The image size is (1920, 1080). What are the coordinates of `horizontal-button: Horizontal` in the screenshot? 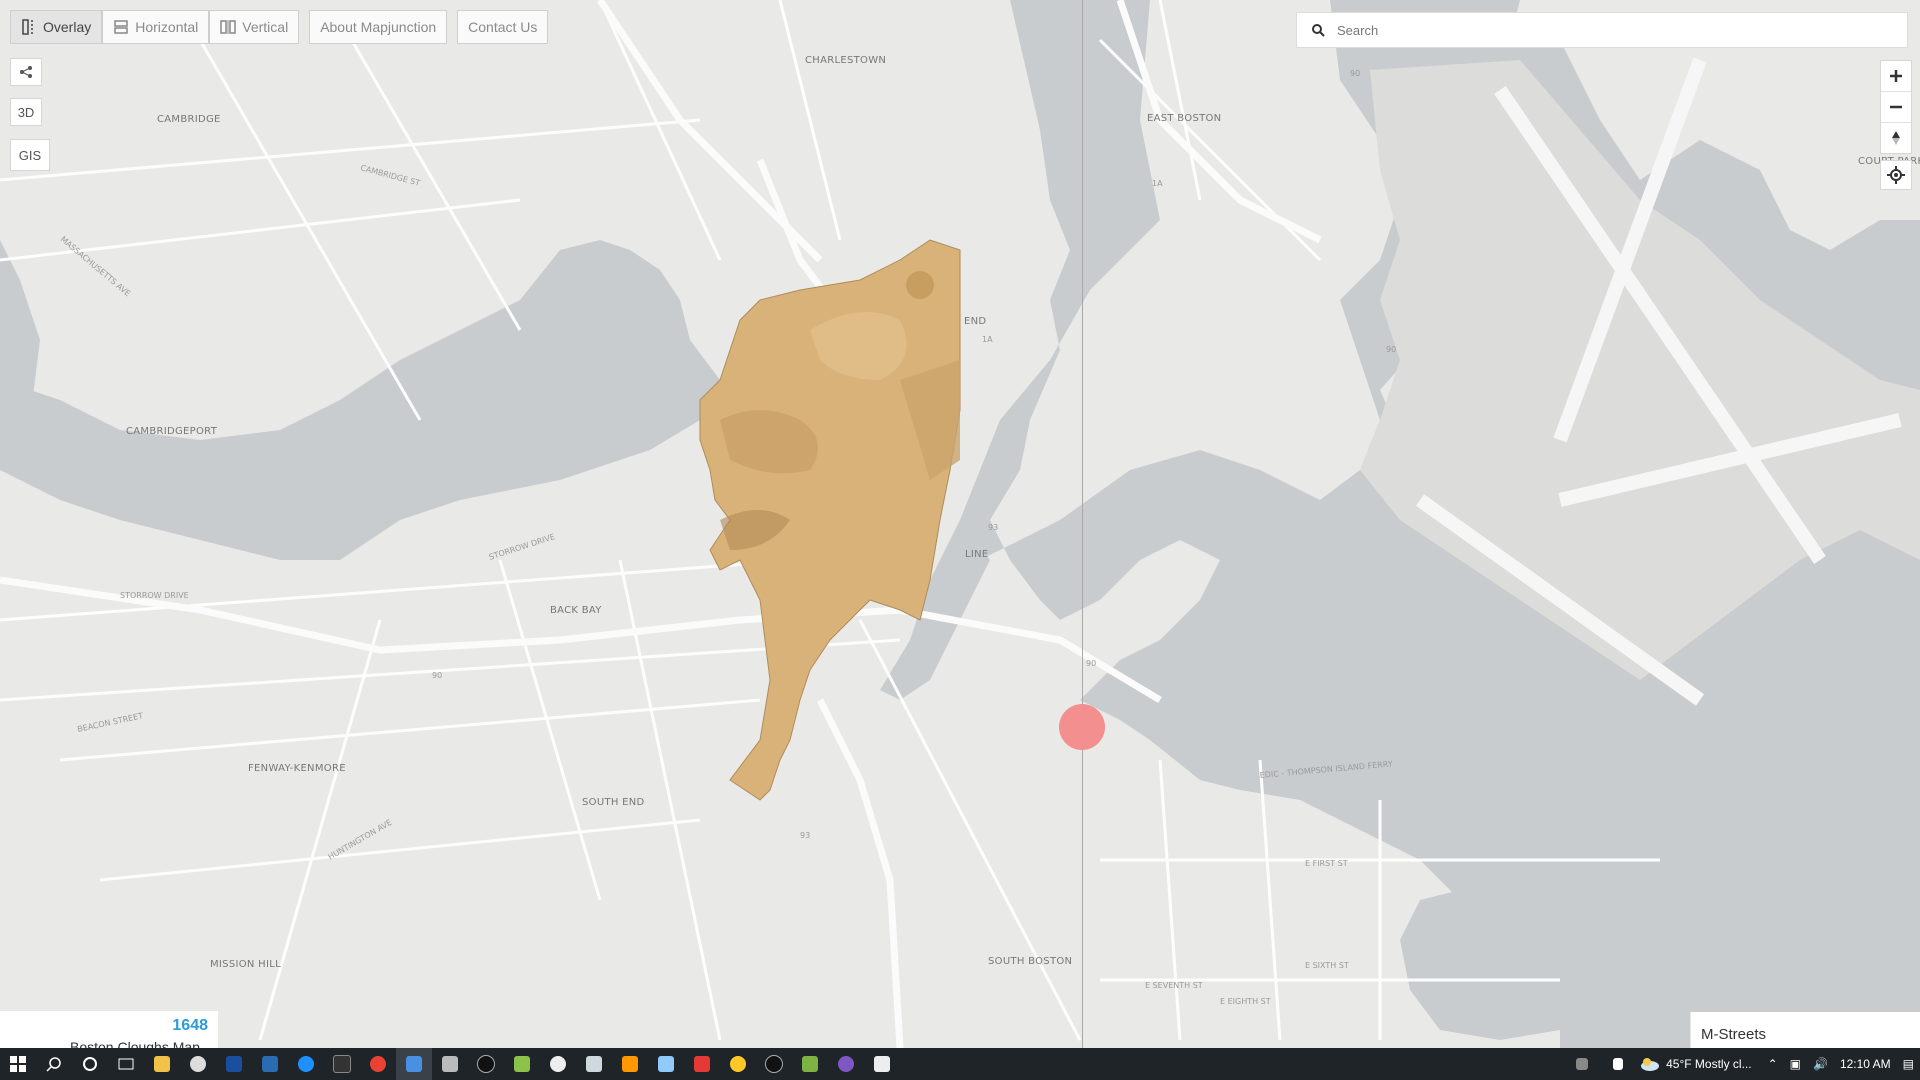 It's located at (156, 27).